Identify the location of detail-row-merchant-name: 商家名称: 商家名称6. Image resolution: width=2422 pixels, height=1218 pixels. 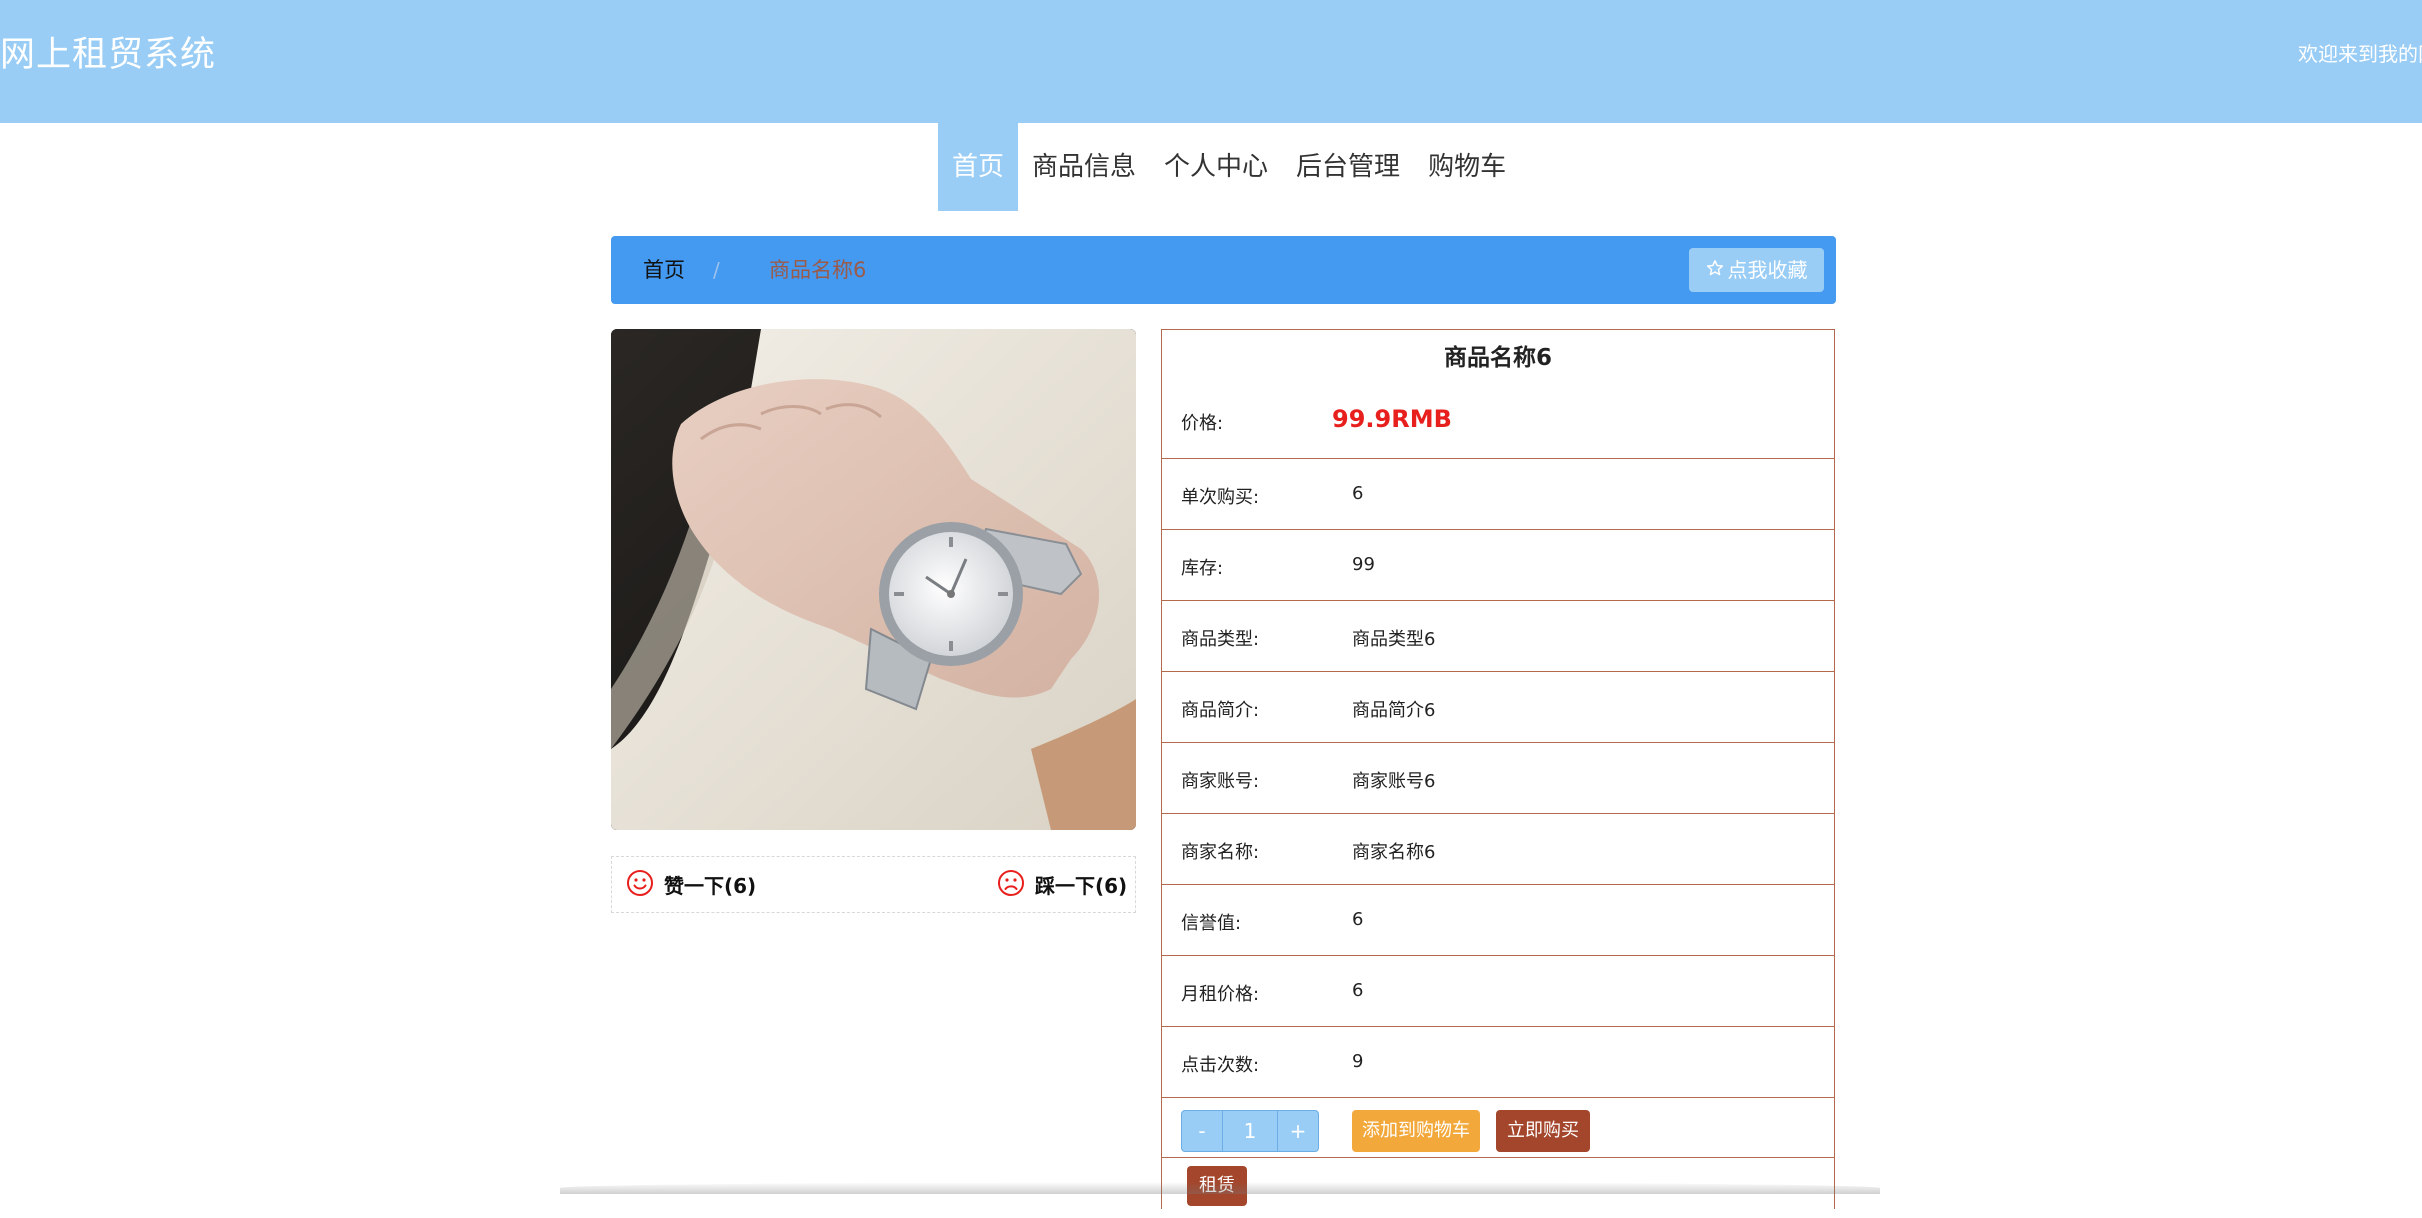
(1498, 849).